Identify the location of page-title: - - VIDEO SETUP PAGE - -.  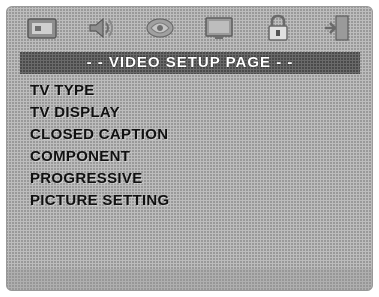
(190, 62).